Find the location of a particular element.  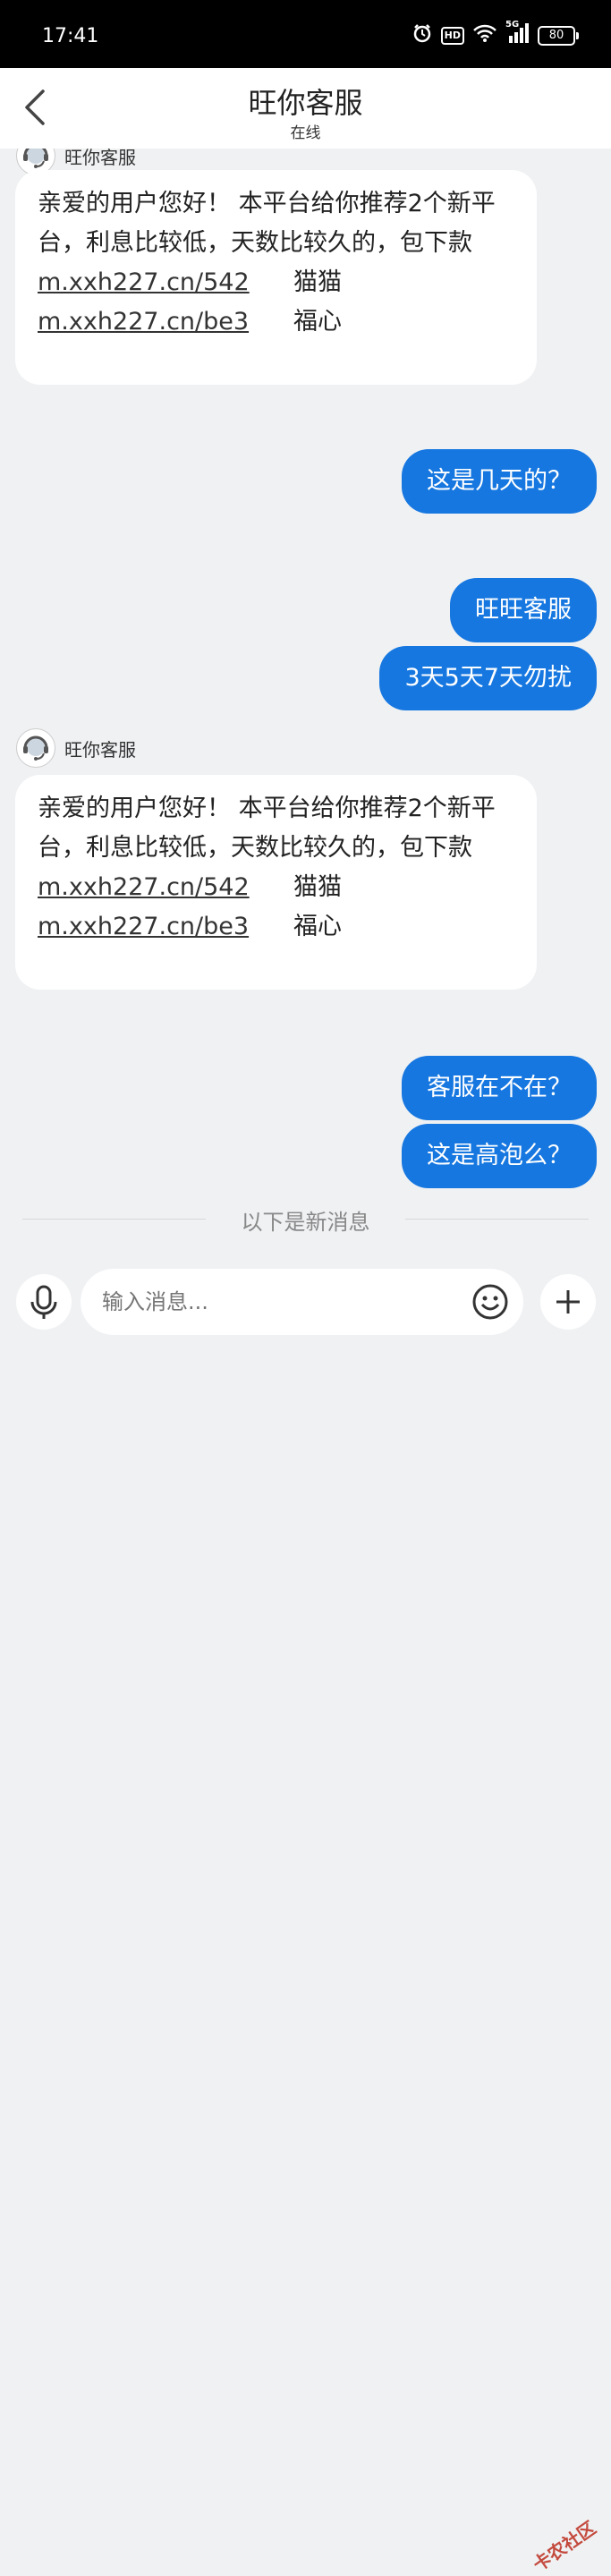

online-status: 在线 is located at coordinates (305, 133).